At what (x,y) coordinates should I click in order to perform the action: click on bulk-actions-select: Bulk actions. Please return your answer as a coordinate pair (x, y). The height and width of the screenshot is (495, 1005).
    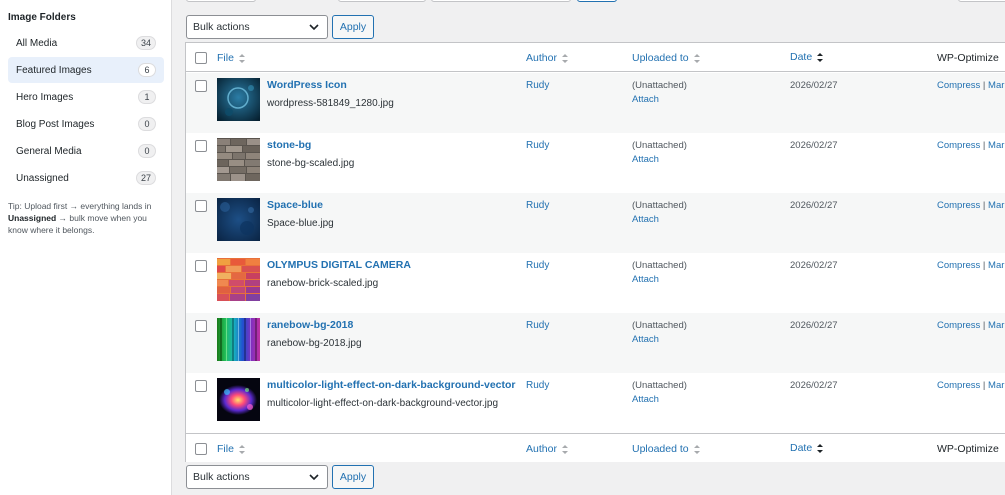
    Looking at the image, I should click on (257, 27).